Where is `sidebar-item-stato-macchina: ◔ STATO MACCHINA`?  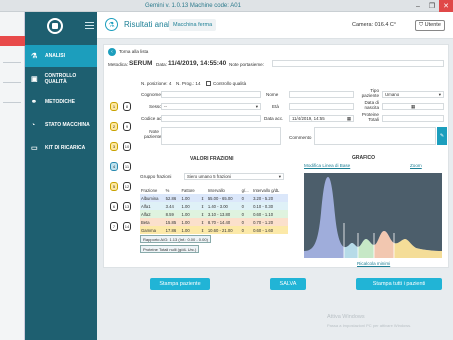 sidebar-item-stato-macchina: ◔ STATO MACCHINA is located at coordinates (61, 125).